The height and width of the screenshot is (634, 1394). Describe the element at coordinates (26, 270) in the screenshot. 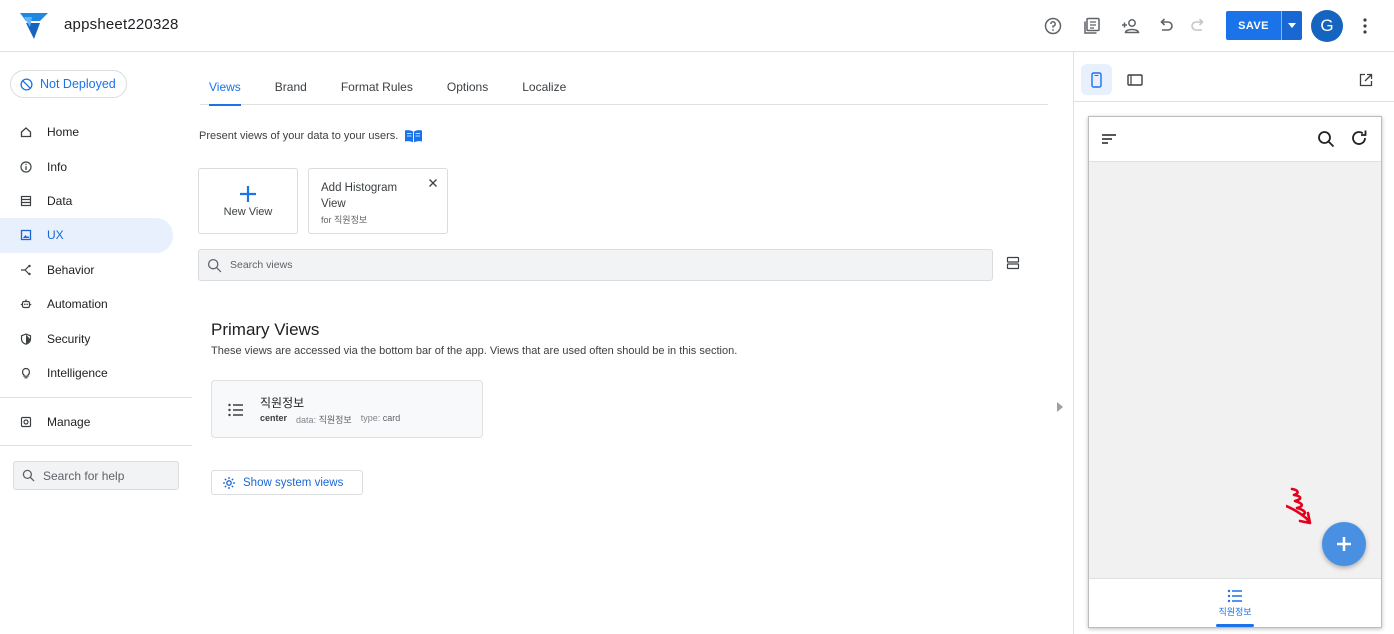

I see `behavior-icon` at that location.